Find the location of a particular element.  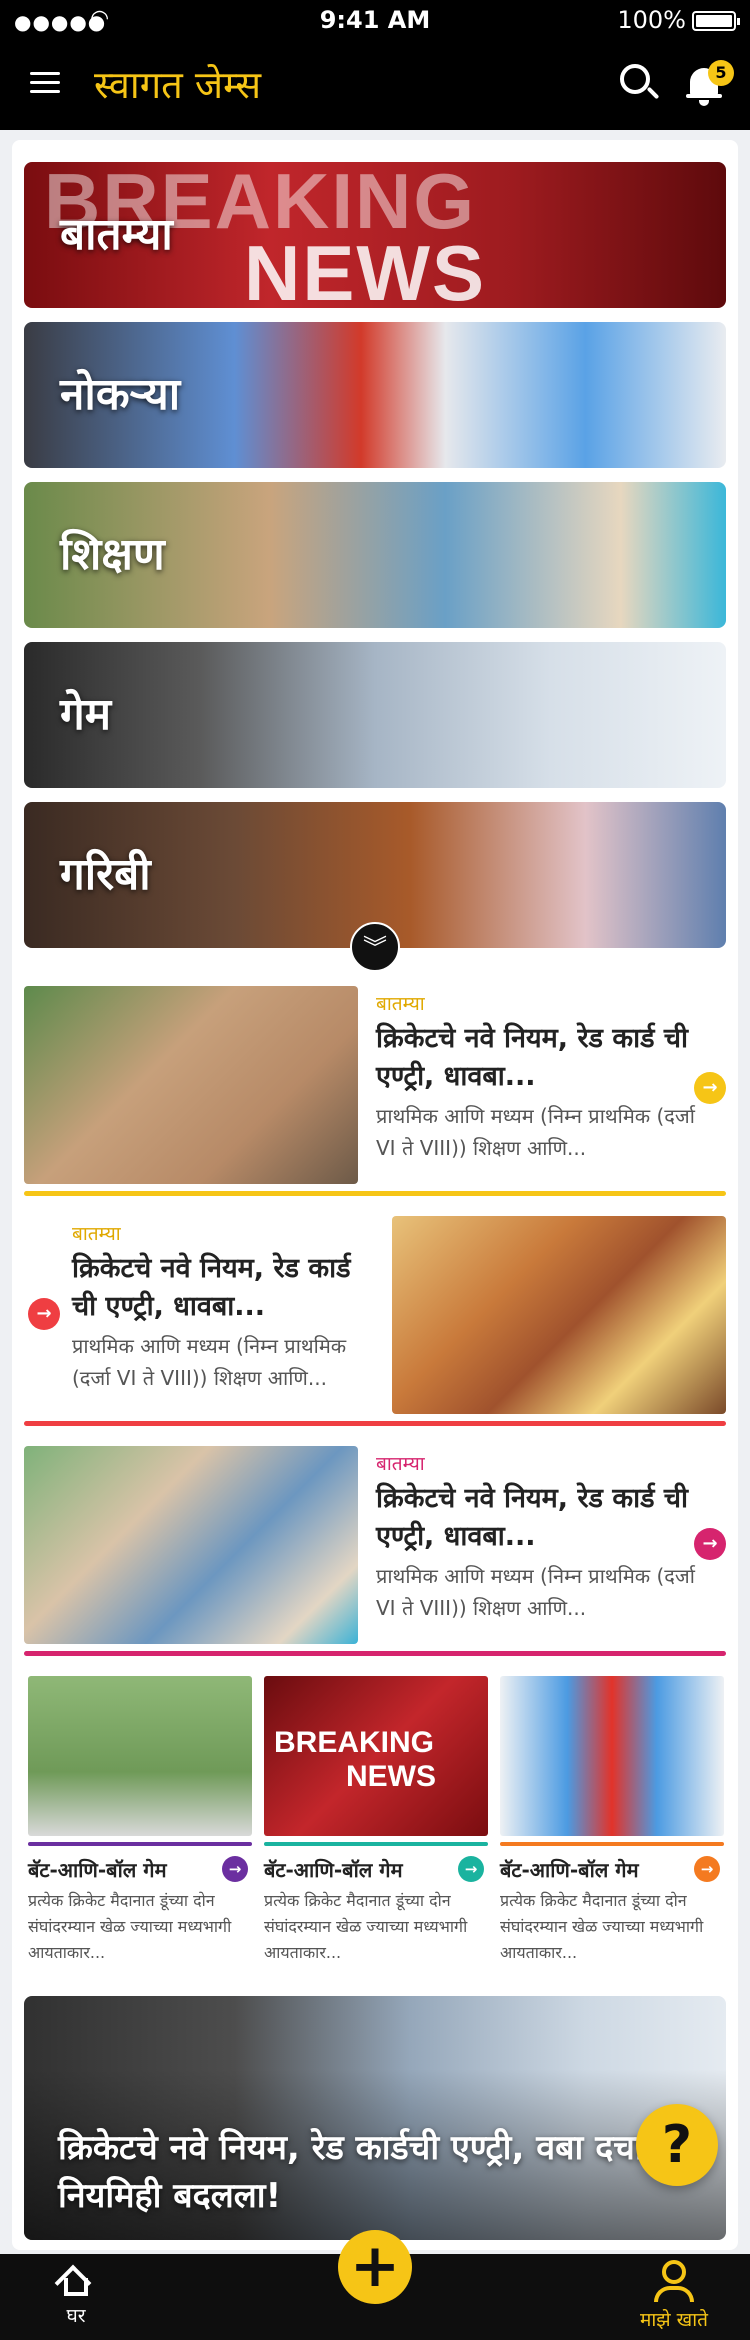

category-label: बातम्या is located at coordinates (116, 234).